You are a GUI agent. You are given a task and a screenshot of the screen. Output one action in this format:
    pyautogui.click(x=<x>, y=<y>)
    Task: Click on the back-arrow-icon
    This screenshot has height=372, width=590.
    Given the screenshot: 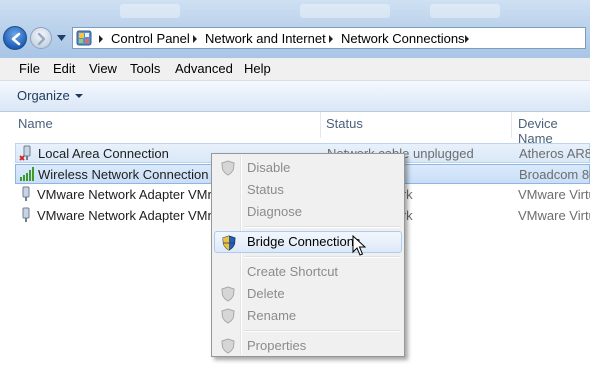 What is the action you would take?
    pyautogui.click(x=16, y=39)
    